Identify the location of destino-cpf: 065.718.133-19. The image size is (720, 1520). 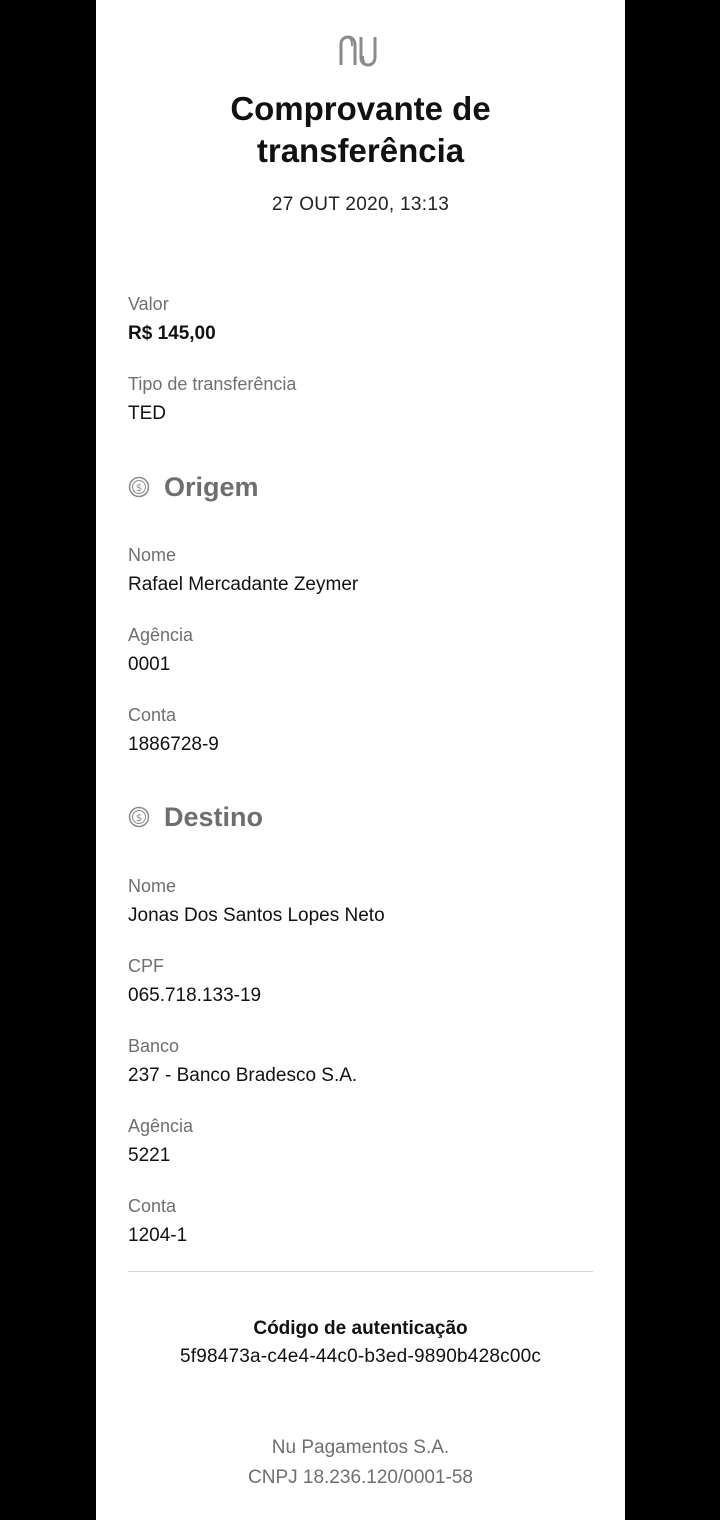
(195, 995).